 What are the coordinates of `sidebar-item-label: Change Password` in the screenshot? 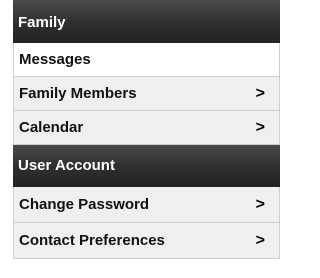 It's located at (84, 204).